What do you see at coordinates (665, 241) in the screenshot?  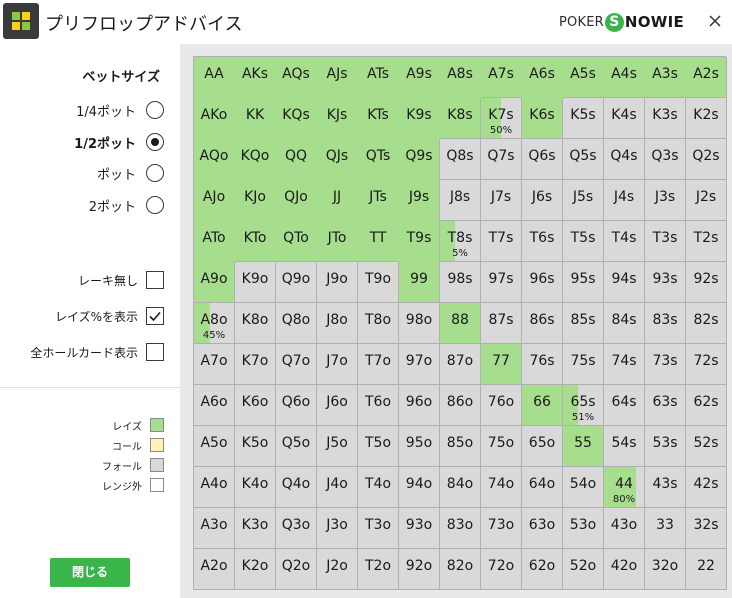 I see `hand-cell-T3s: T3s` at bounding box center [665, 241].